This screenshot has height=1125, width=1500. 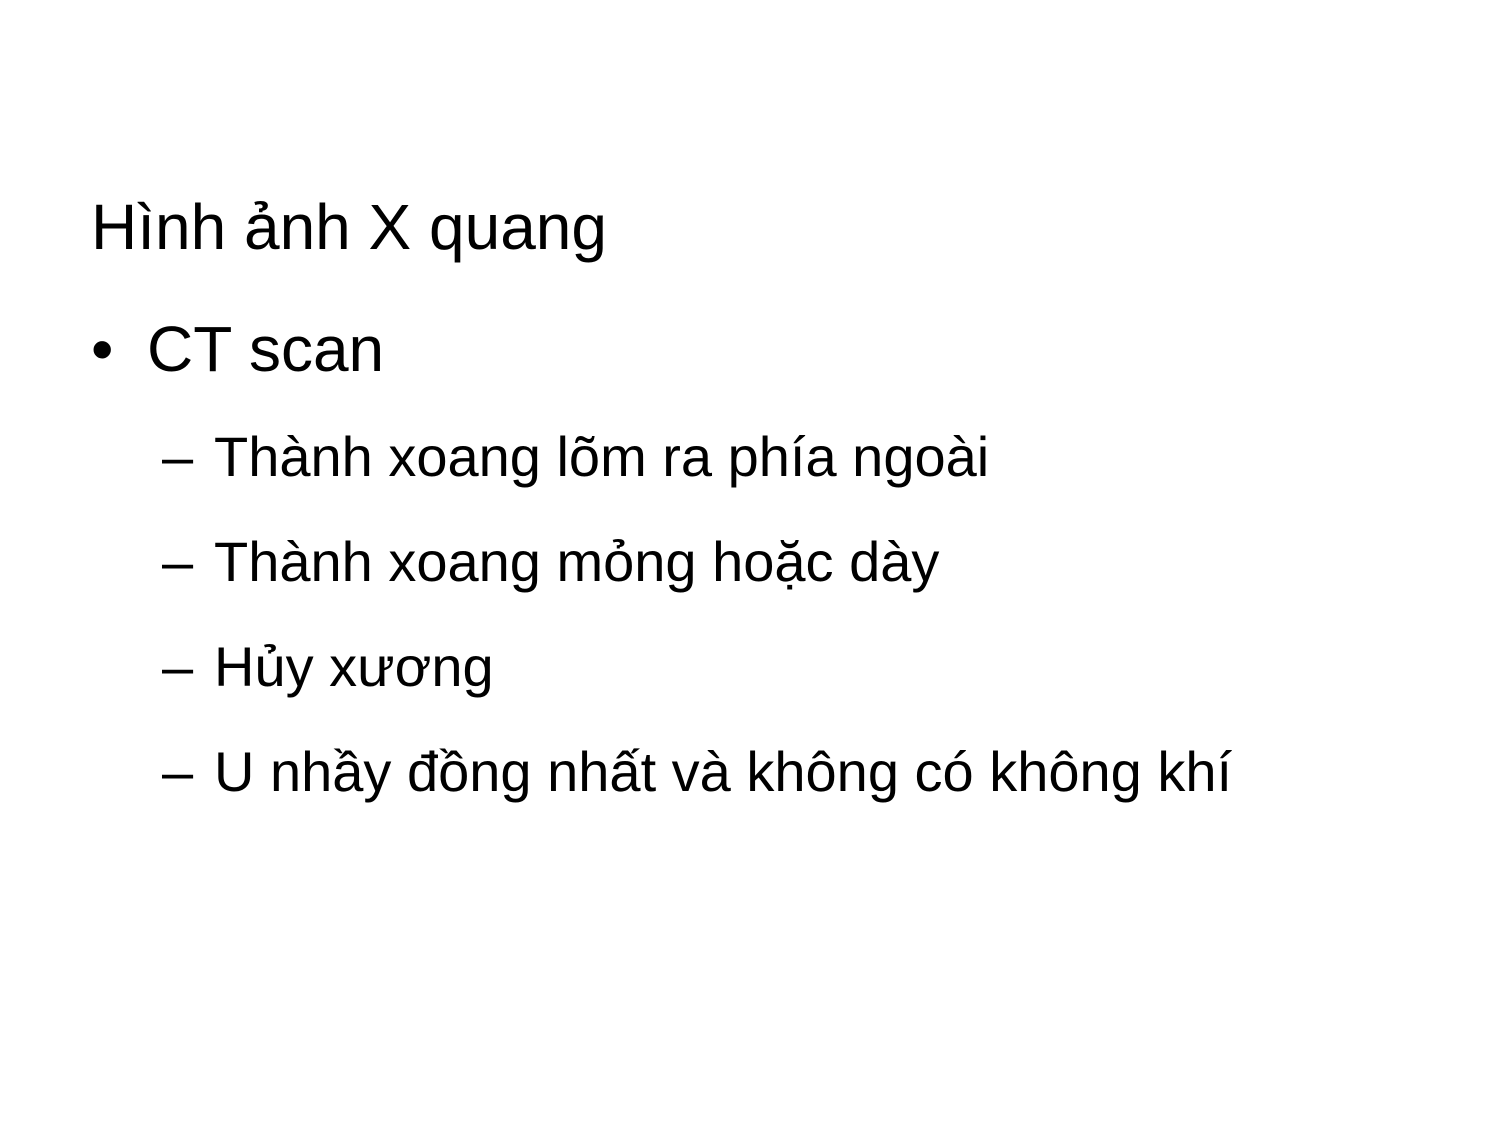 What do you see at coordinates (266, 349) in the screenshot?
I see `bullet-text: CT scan` at bounding box center [266, 349].